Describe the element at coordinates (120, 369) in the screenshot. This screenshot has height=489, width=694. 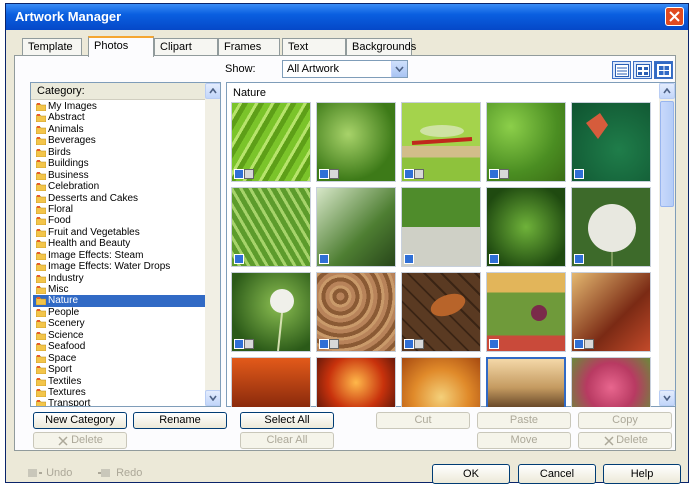
I see `category-item: Sport` at that location.